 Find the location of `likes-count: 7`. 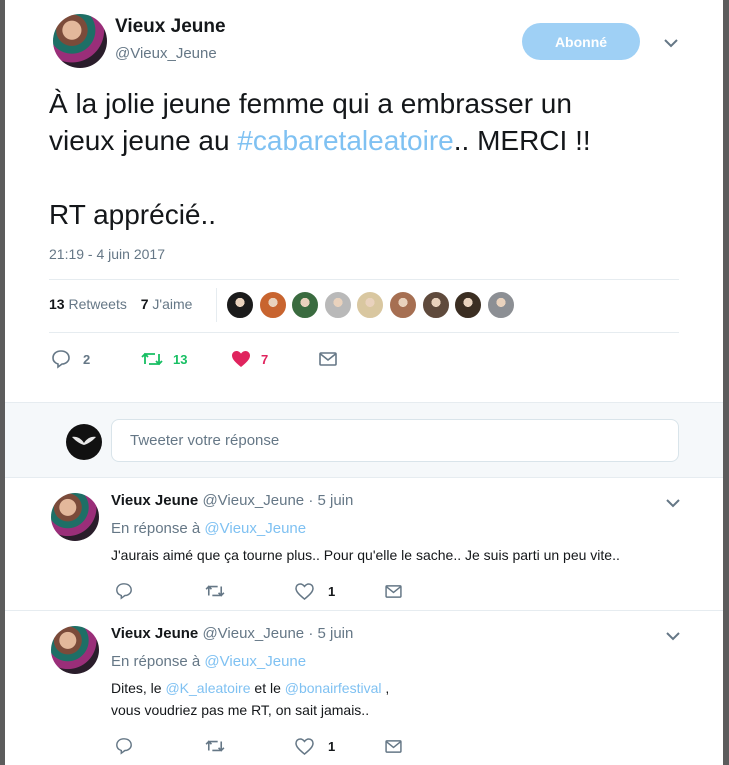

likes-count: 7 is located at coordinates (144, 304).